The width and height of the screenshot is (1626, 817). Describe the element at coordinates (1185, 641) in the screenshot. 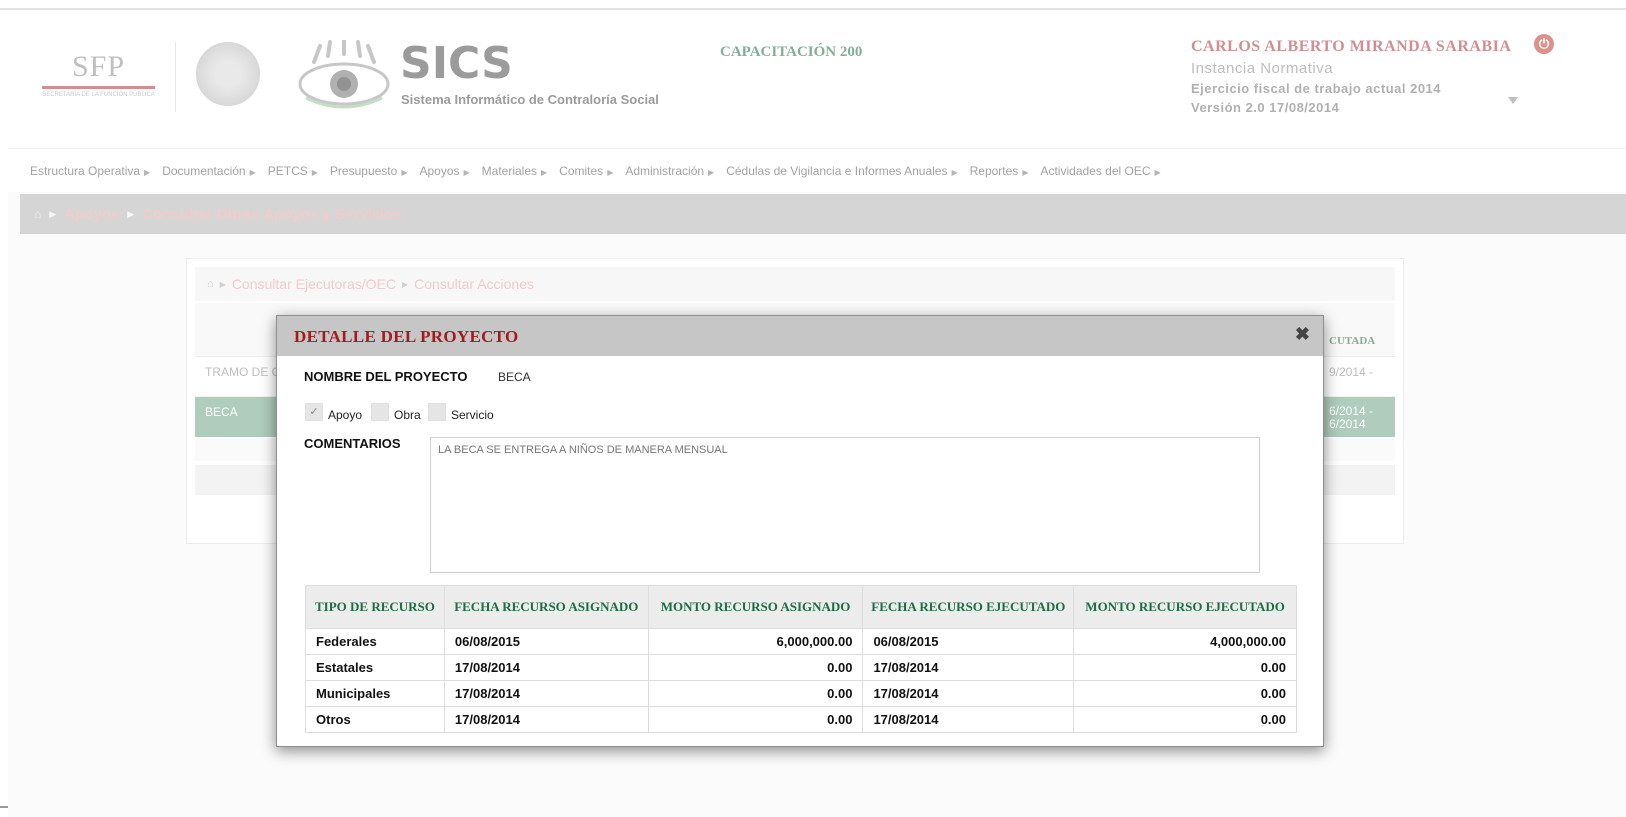

I see `cell-monto-ejecutado: 4,000,000.00` at that location.